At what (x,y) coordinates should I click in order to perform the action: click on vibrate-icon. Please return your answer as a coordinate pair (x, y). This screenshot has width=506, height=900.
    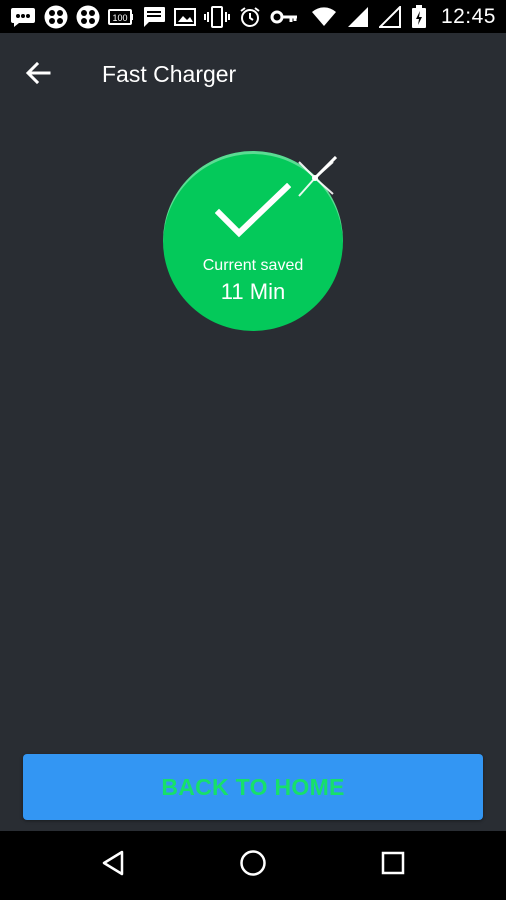
    Looking at the image, I should click on (217, 16).